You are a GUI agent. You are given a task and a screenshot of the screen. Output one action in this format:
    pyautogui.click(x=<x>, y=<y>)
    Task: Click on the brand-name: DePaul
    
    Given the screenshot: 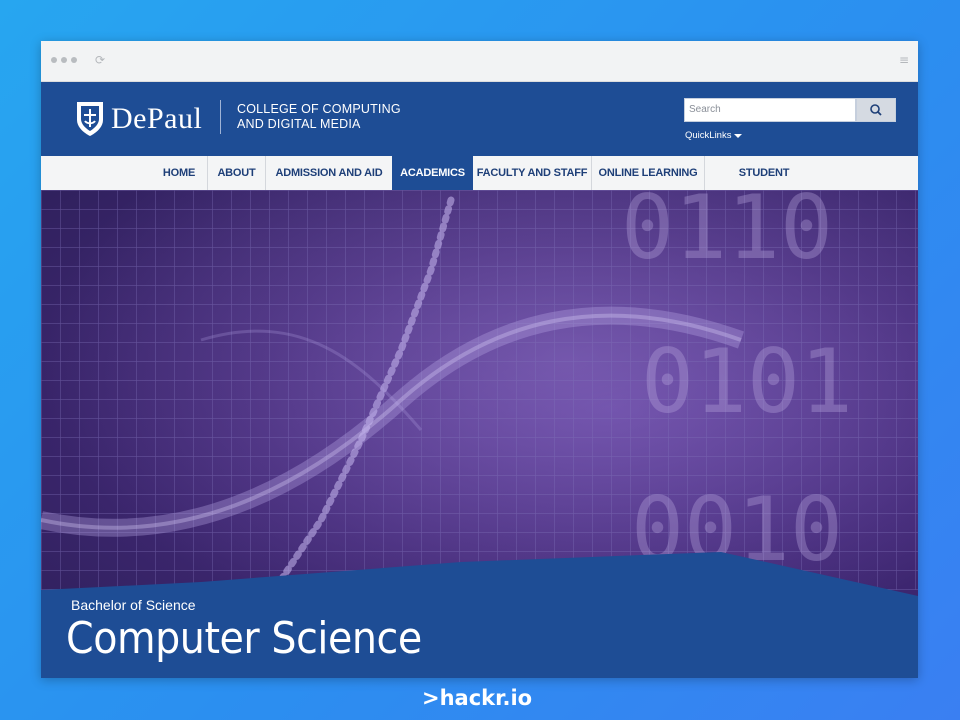 What is the action you would take?
    pyautogui.click(x=157, y=118)
    